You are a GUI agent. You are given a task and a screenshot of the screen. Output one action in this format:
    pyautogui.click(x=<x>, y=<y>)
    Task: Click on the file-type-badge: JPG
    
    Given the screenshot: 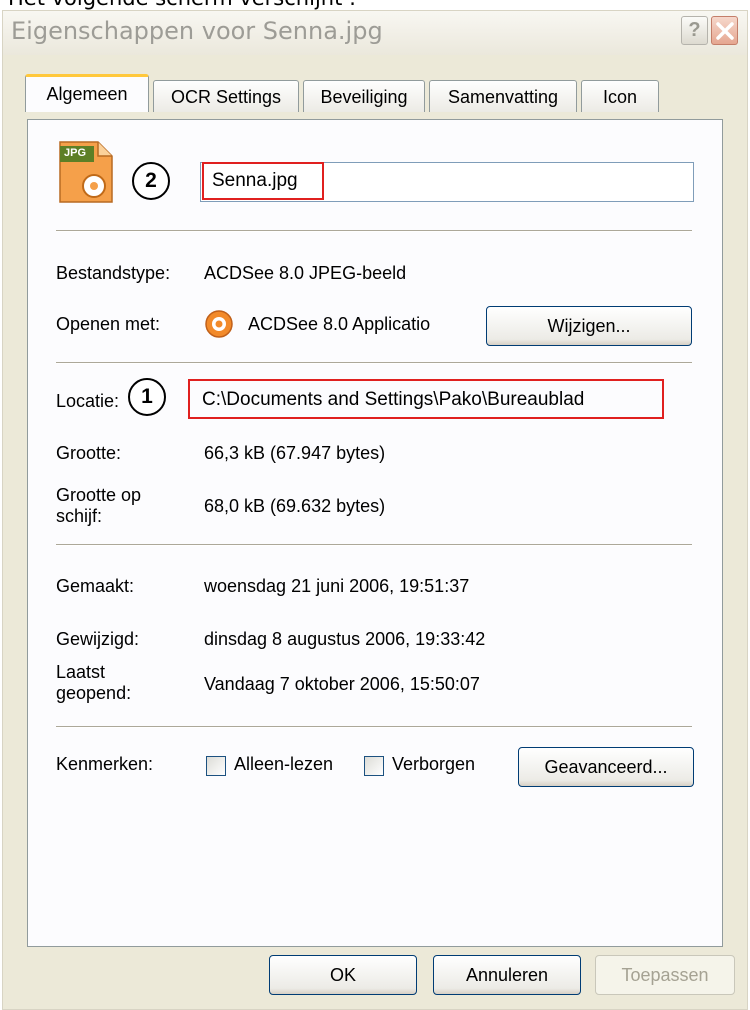 What is the action you would take?
    pyautogui.click(x=75, y=153)
    